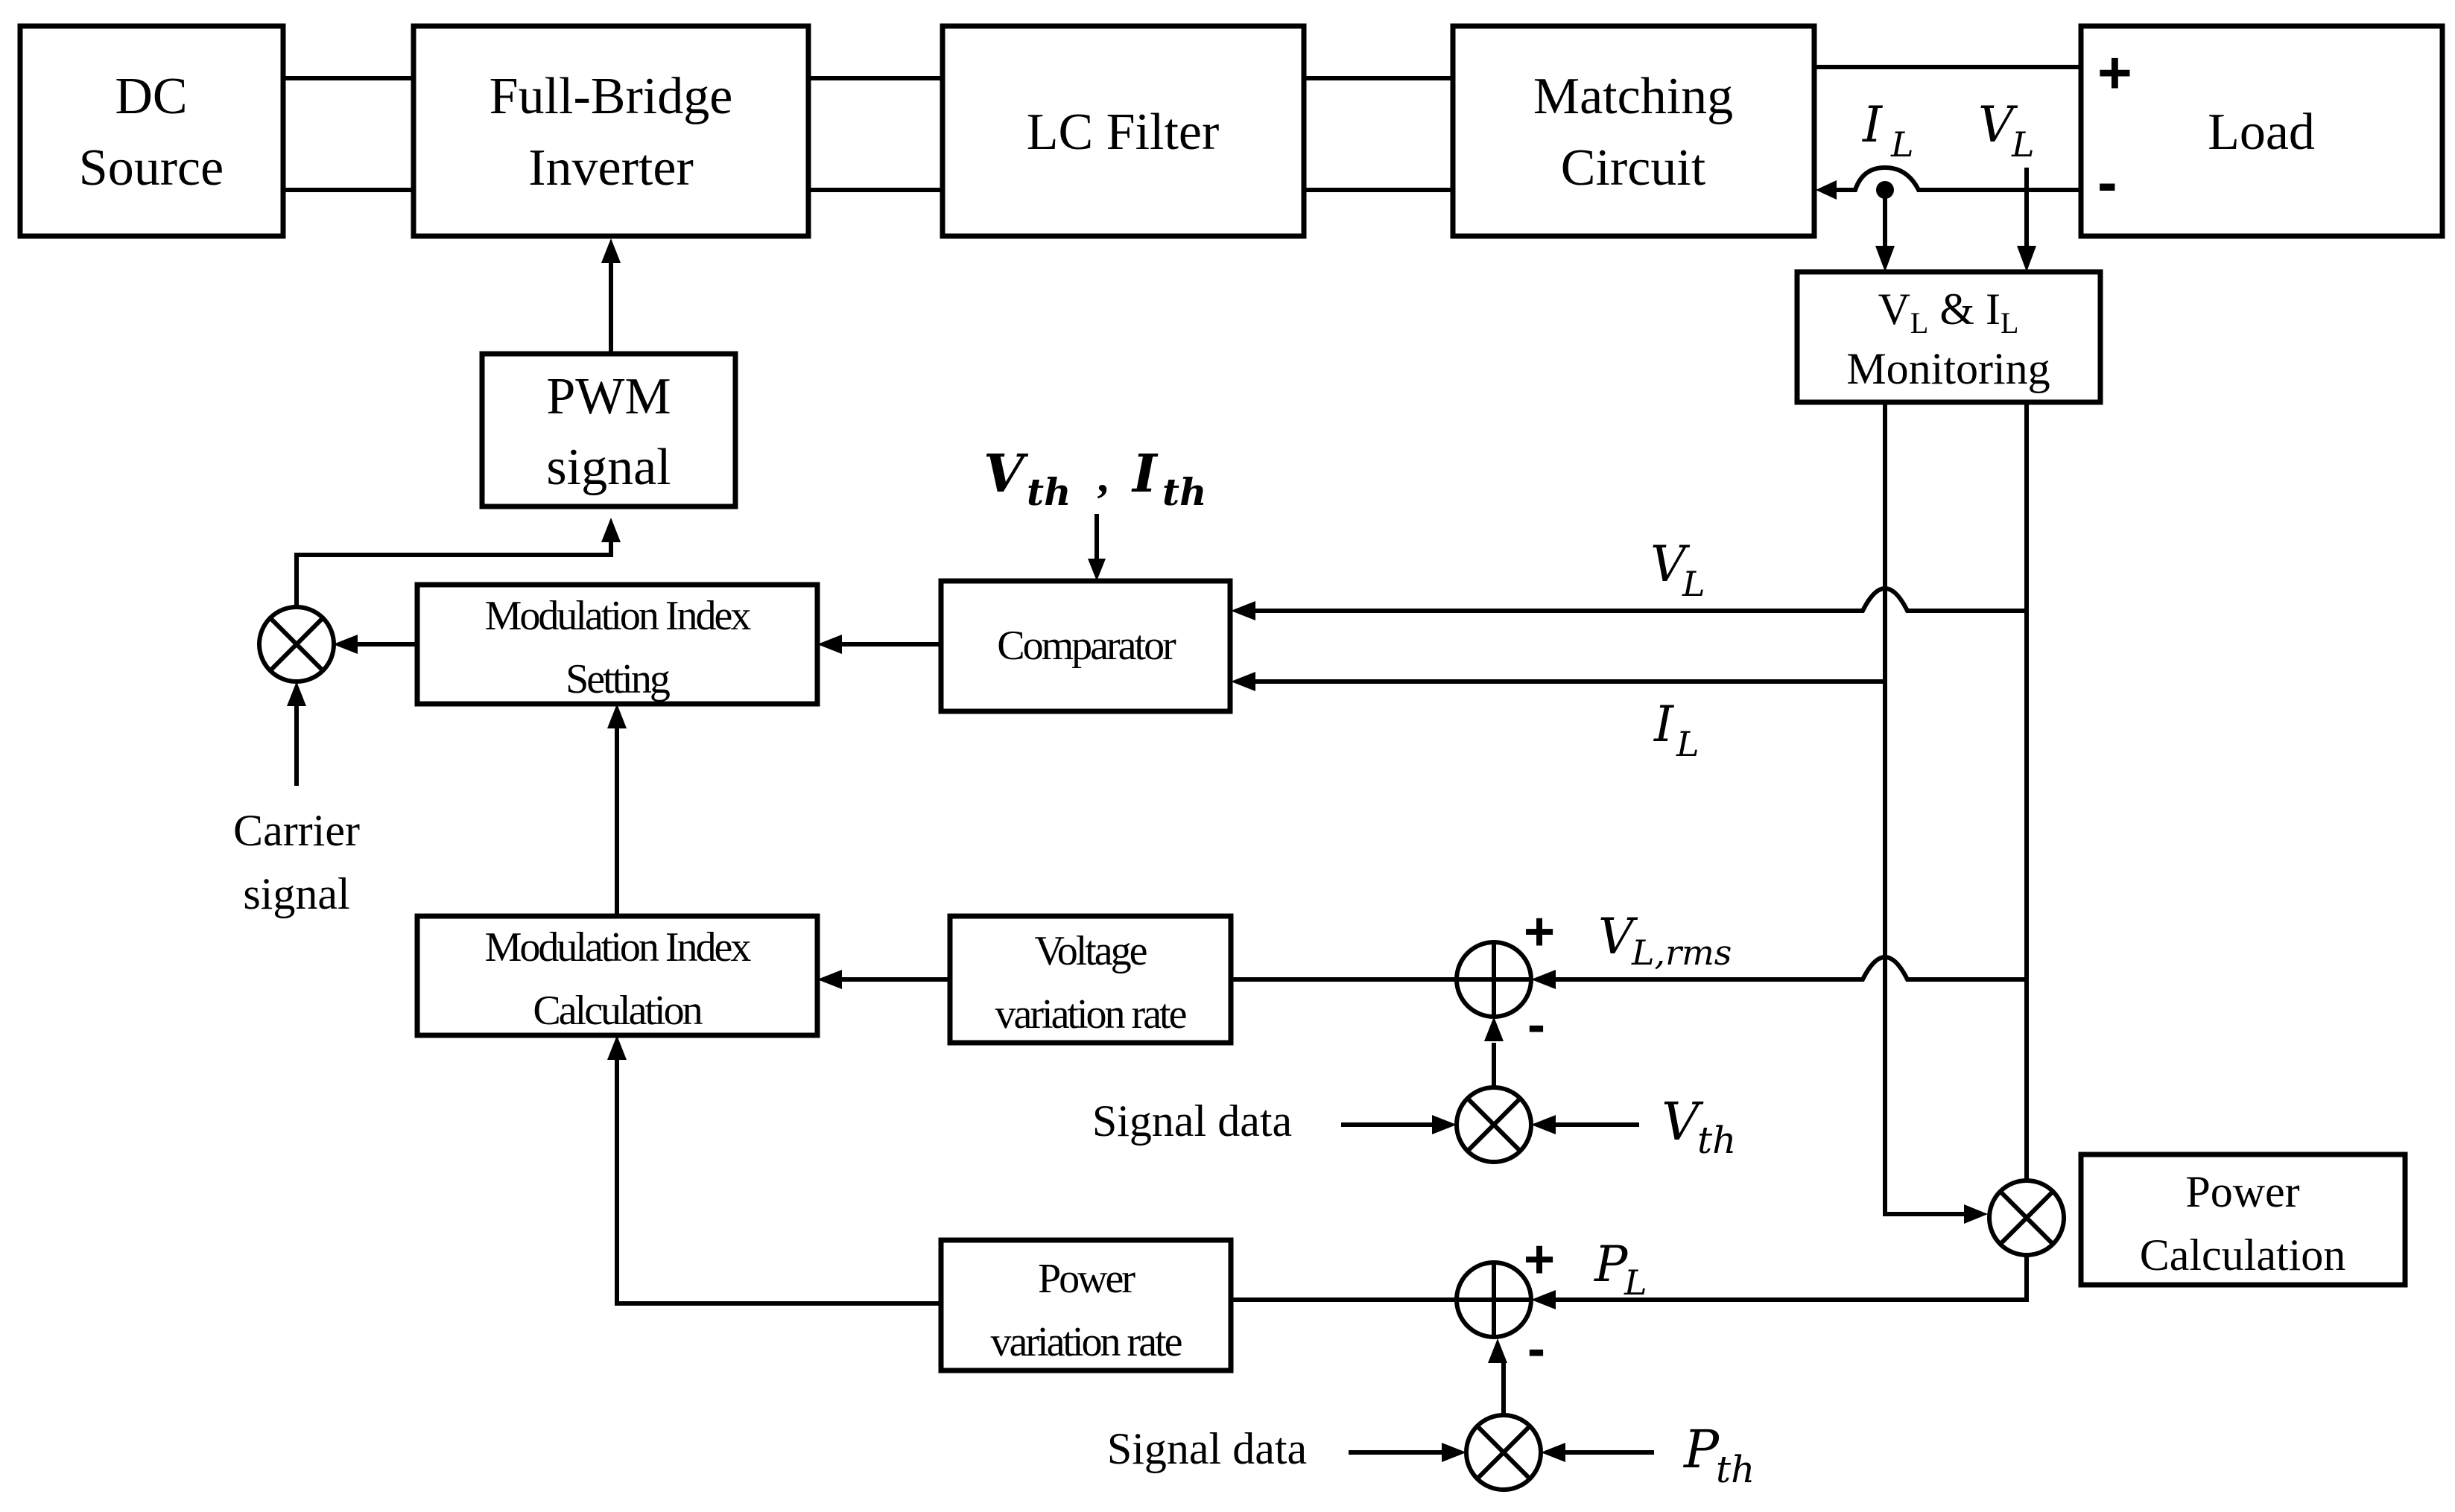 Image resolution: width=2455 pixels, height=1512 pixels. Describe the element at coordinates (2007, 131) in the screenshot. I see `vl-top-label: V L` at that location.